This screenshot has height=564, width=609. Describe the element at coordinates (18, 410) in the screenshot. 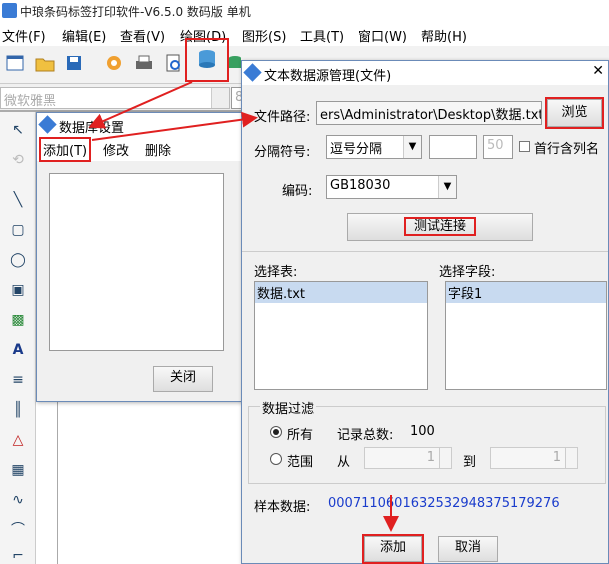

I see `barcode-tool-icon: ║` at that location.